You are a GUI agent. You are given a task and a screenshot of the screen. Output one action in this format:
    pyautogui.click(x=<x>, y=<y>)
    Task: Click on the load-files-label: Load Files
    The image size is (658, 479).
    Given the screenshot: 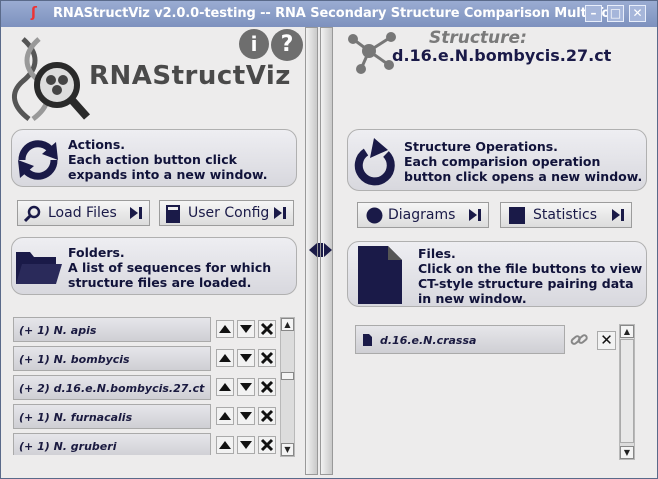 What is the action you would take?
    pyautogui.click(x=82, y=213)
    